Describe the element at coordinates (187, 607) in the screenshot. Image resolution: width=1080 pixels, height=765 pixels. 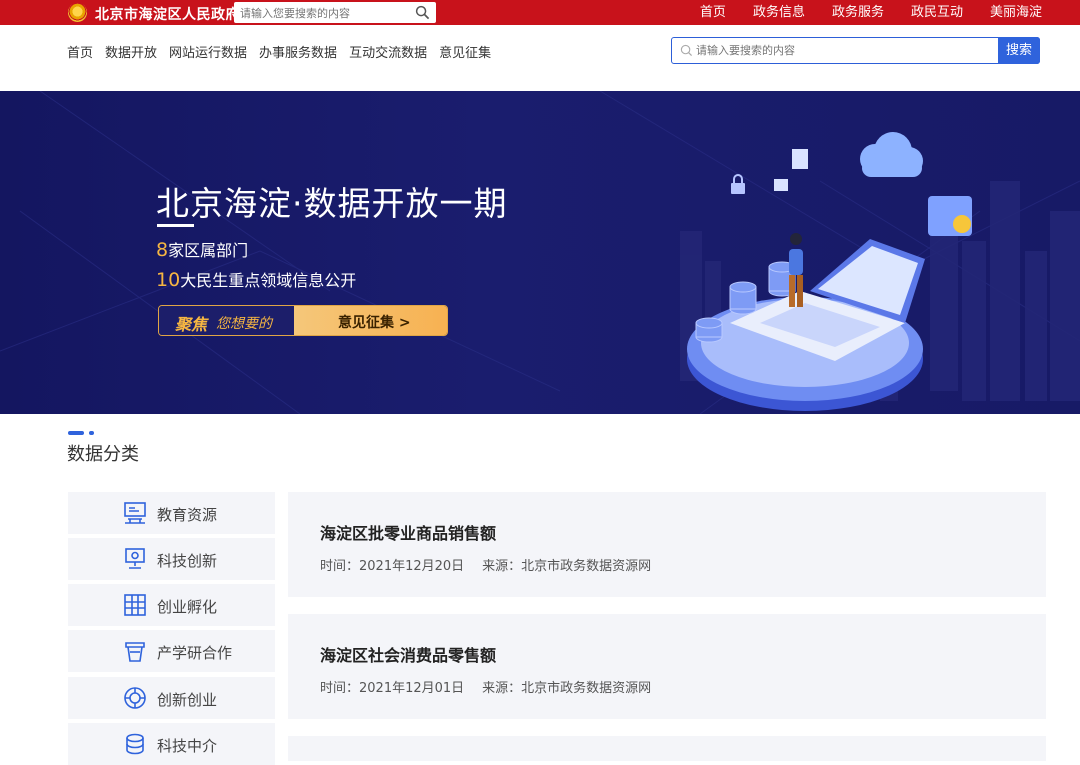
I see `category-label: 创业孵化` at that location.